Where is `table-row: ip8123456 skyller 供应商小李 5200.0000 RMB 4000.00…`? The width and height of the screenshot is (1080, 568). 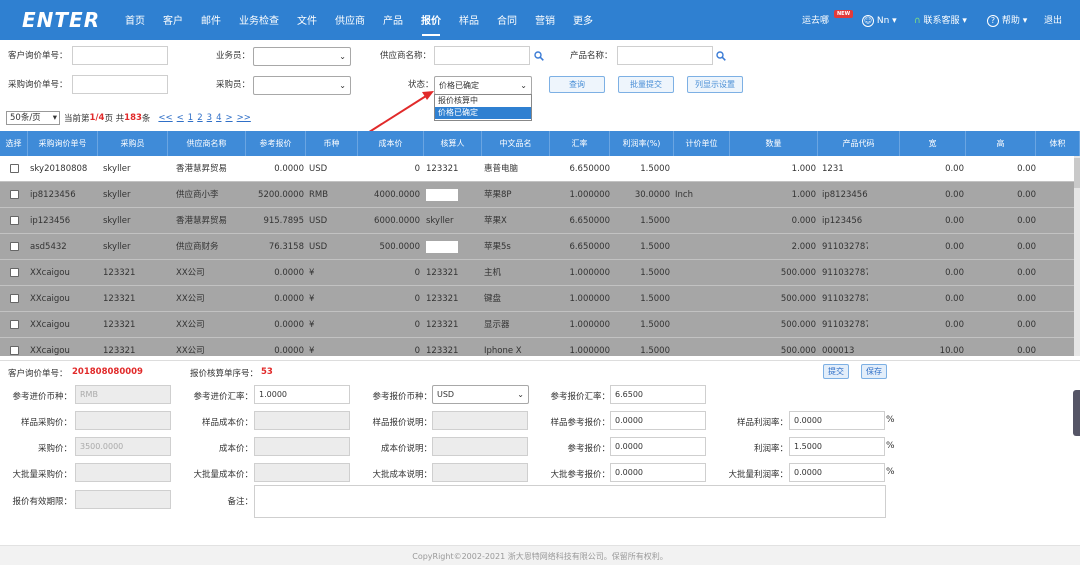
table-row: ip8123456 skyller 供应商小李 5200.0000 RMB 4000.00… is located at coordinates (540, 195).